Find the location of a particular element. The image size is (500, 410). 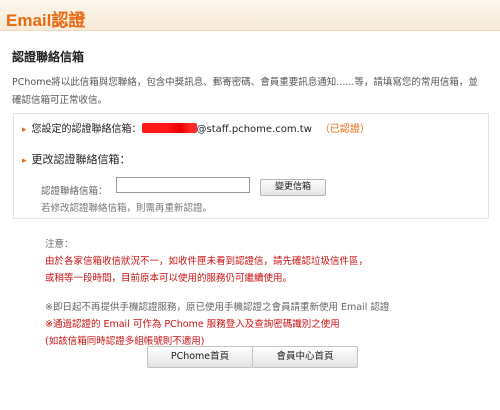

current-email-label: 您設定的認證聯絡信箱： is located at coordinates (86, 129).